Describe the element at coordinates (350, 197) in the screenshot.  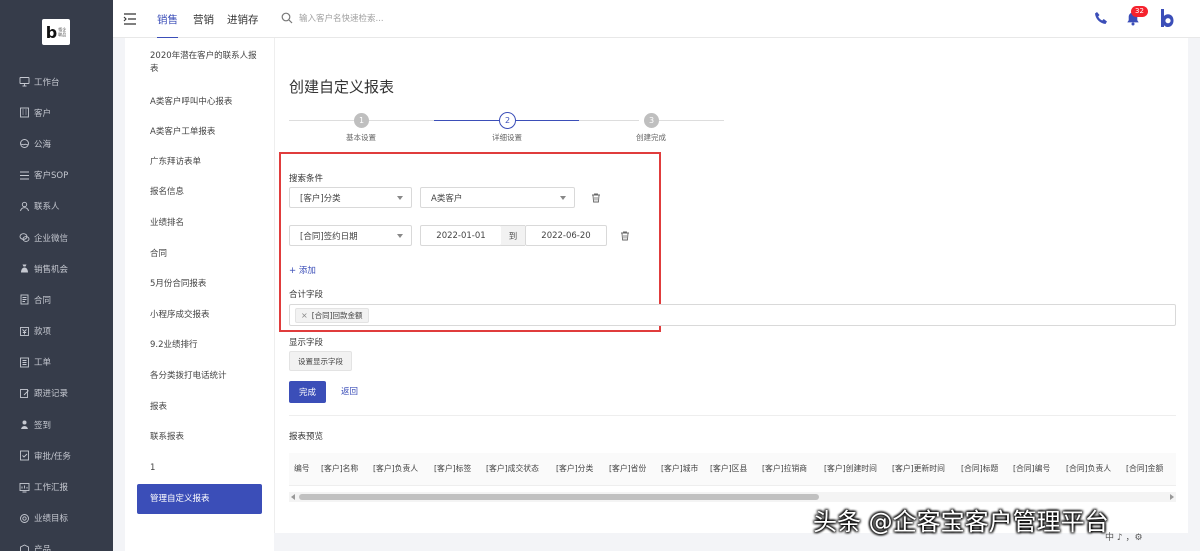
I see `condition1-field-select: [客户]分类` at that location.